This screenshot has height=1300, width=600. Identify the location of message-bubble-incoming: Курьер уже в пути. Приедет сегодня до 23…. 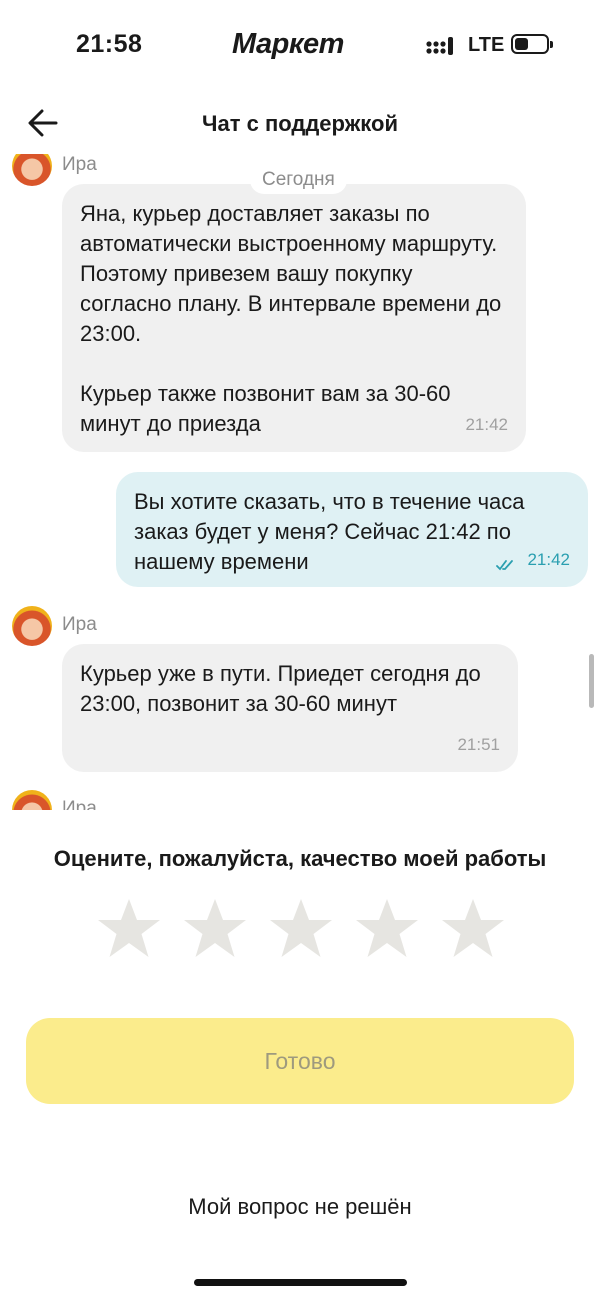
(290, 708).